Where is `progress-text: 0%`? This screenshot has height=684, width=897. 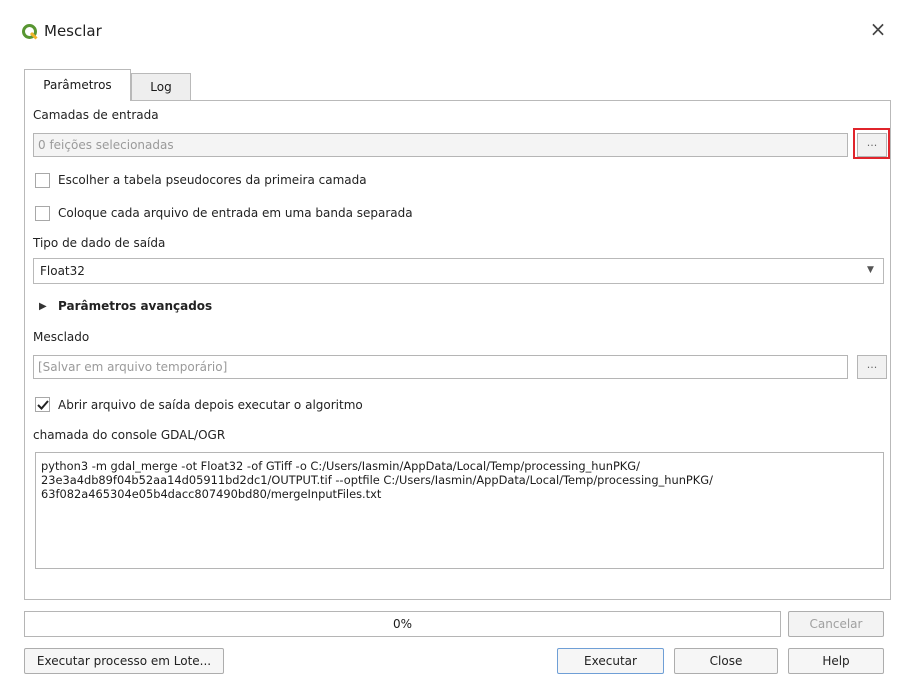 progress-text: 0% is located at coordinates (402, 624).